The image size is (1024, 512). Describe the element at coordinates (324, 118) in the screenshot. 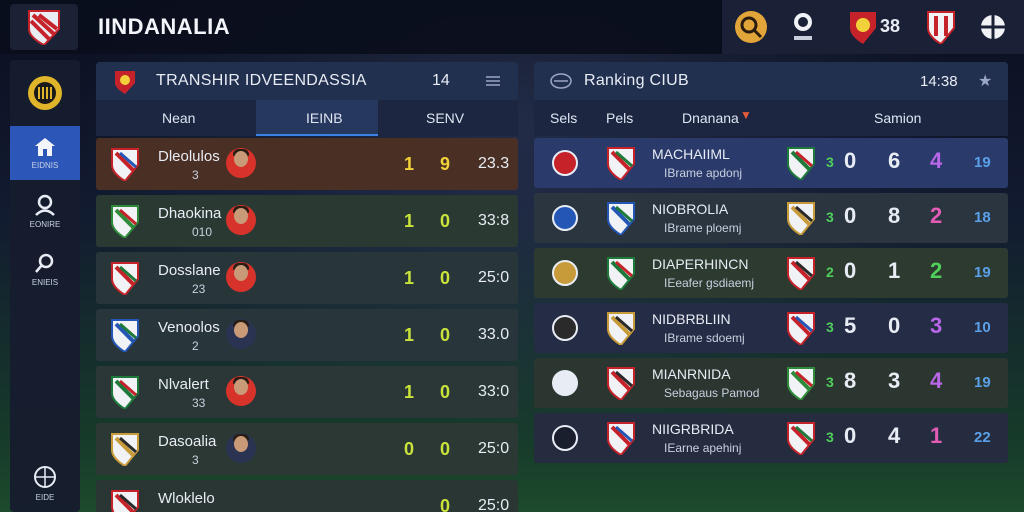

I see `tab-ieinb: IEINB` at that location.